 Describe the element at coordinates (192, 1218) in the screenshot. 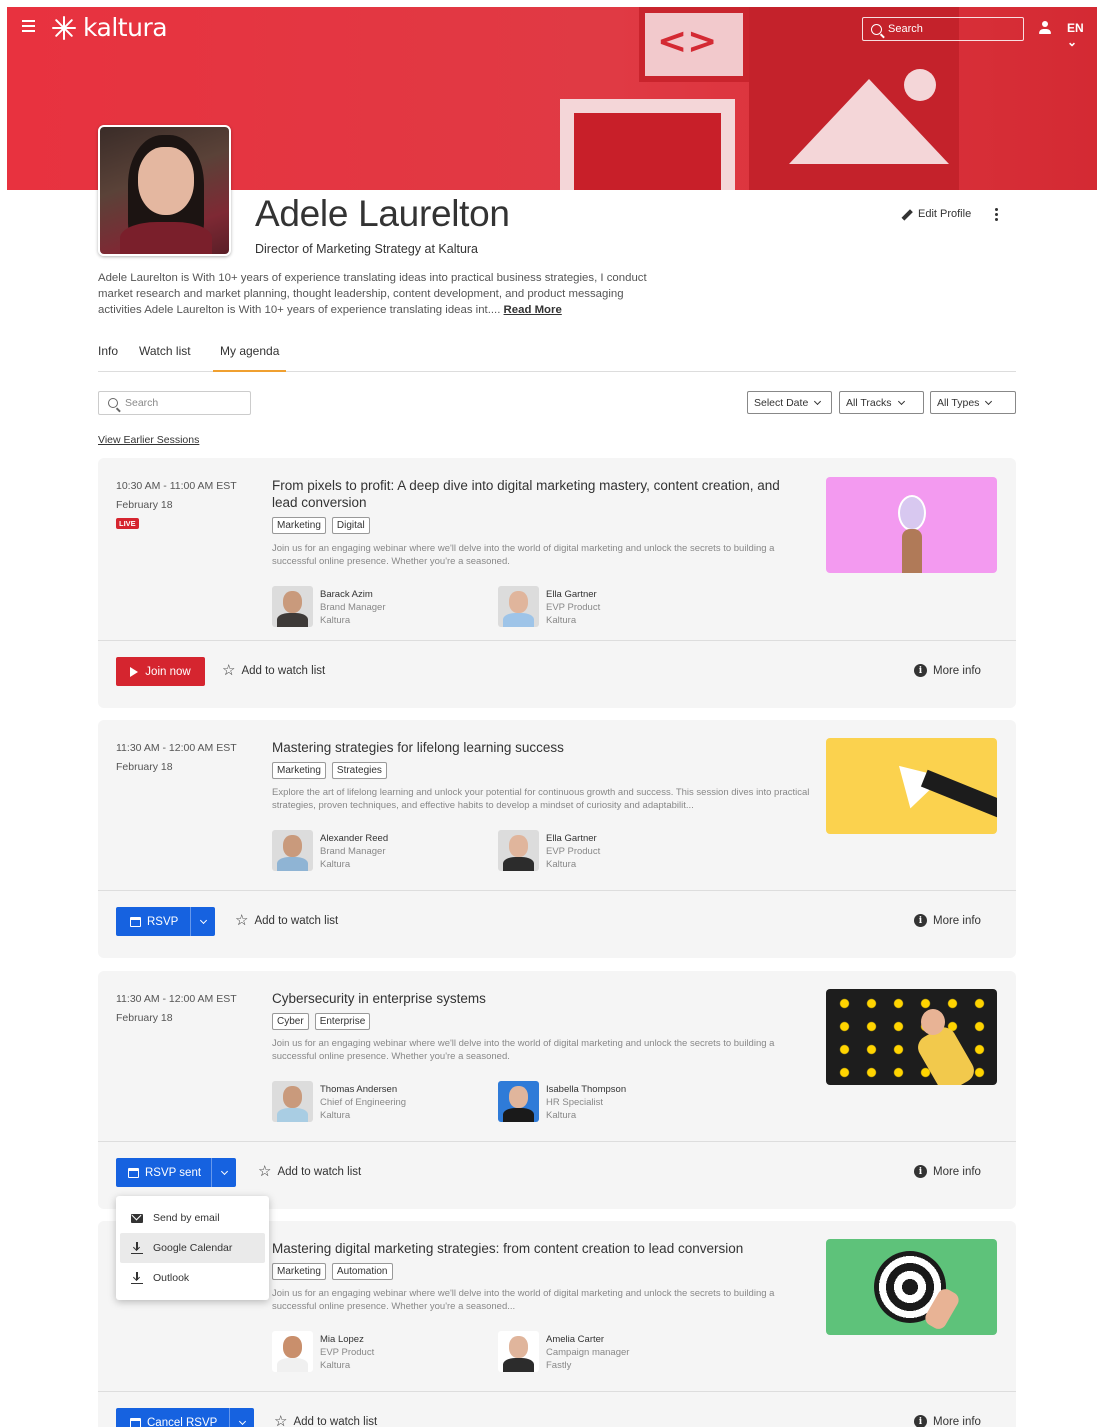

I see `send-by-email-option: Send by email` at that location.